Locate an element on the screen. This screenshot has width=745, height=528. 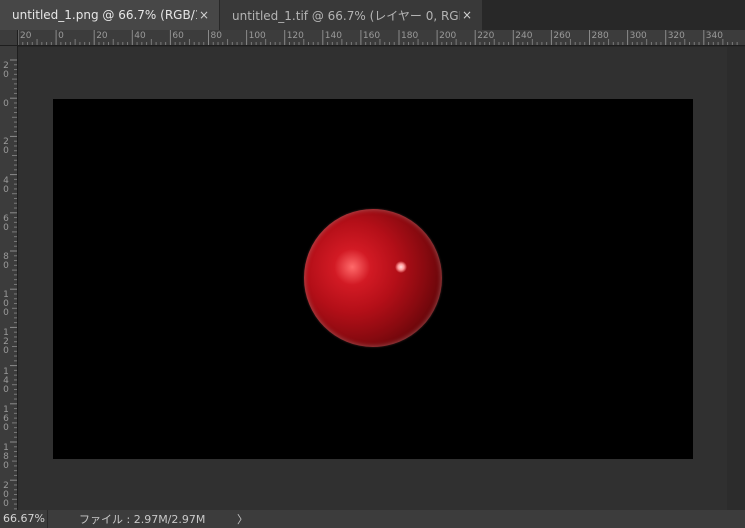
ruler-h-label: 260 is located at coordinates (562, 36).